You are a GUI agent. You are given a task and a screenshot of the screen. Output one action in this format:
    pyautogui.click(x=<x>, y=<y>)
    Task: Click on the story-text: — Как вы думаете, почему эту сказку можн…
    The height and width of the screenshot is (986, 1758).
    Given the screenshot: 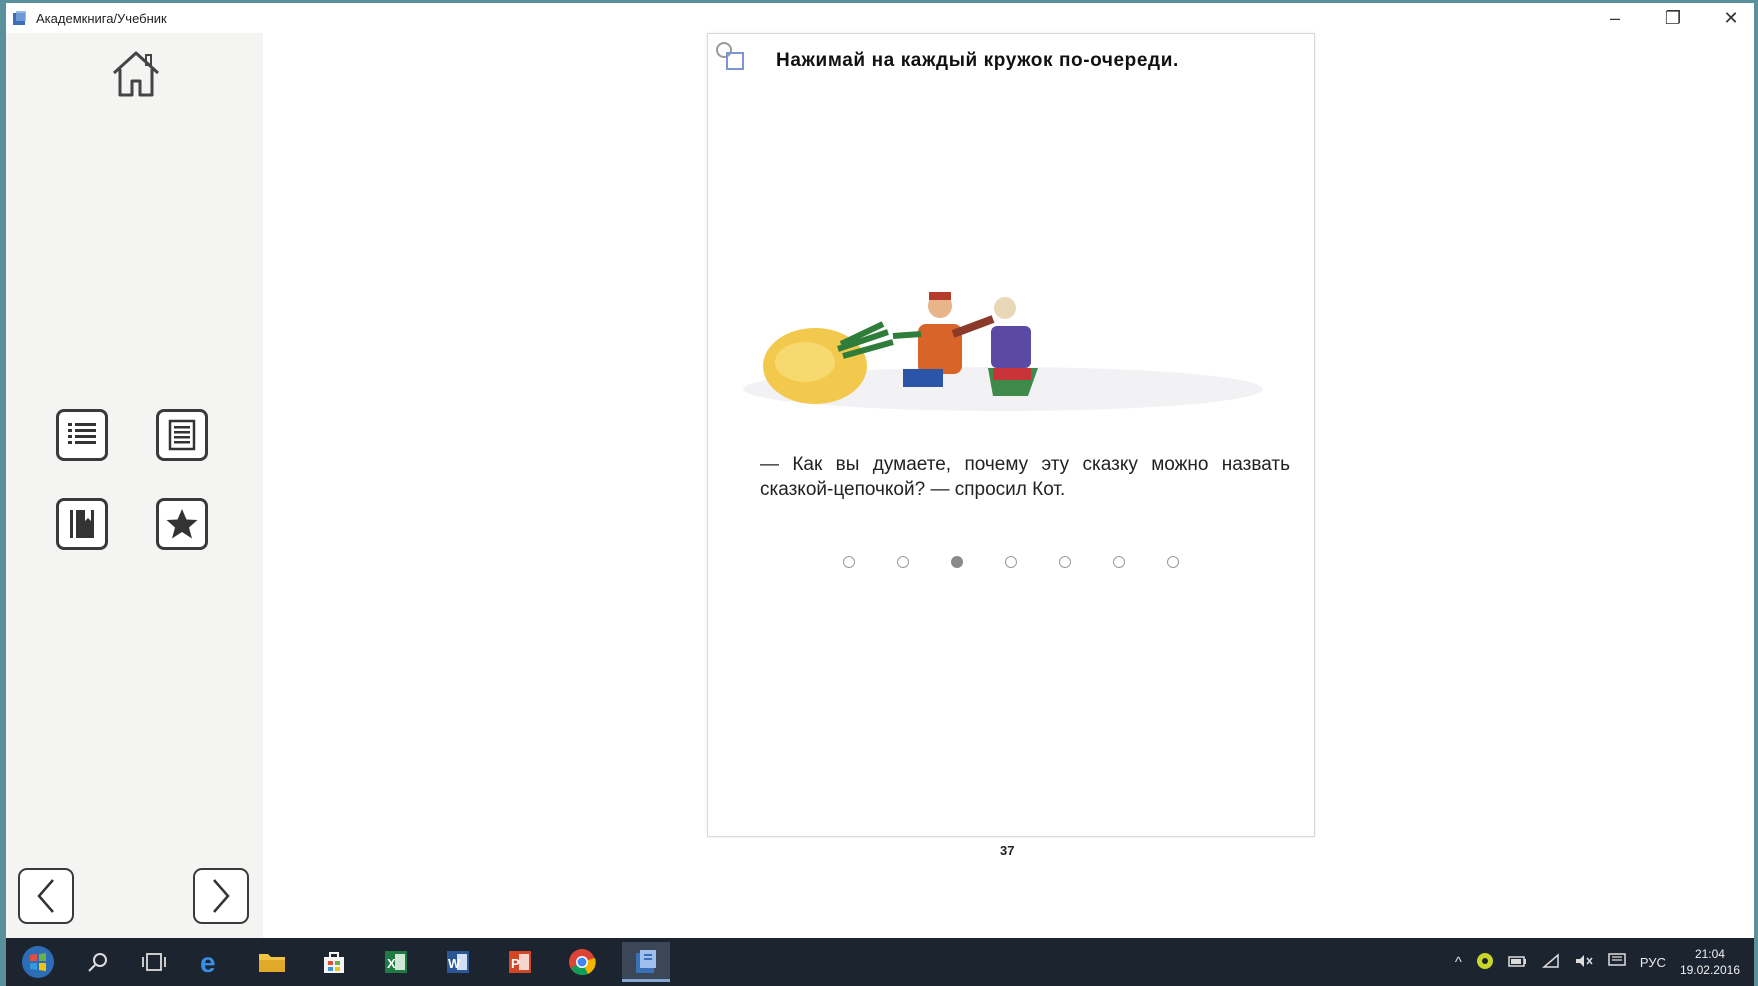 What is the action you would take?
    pyautogui.click(x=1025, y=477)
    